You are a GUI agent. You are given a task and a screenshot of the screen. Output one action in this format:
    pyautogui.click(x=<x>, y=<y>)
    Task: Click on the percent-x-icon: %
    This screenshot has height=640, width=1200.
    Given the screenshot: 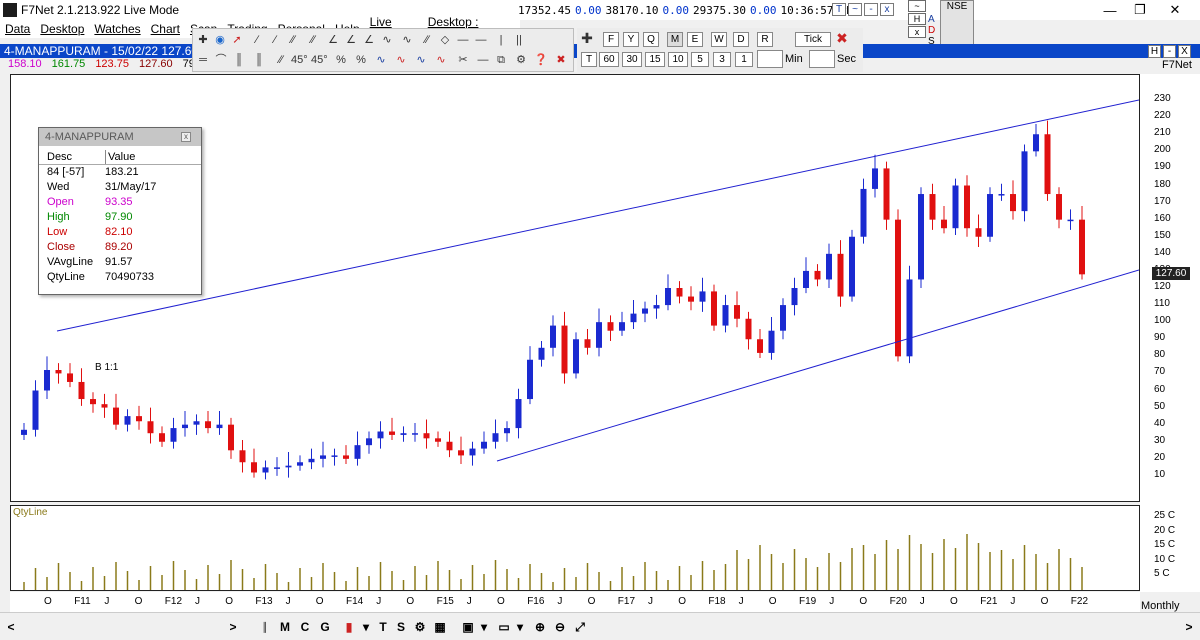 What is the action you would take?
    pyautogui.click(x=361, y=60)
    